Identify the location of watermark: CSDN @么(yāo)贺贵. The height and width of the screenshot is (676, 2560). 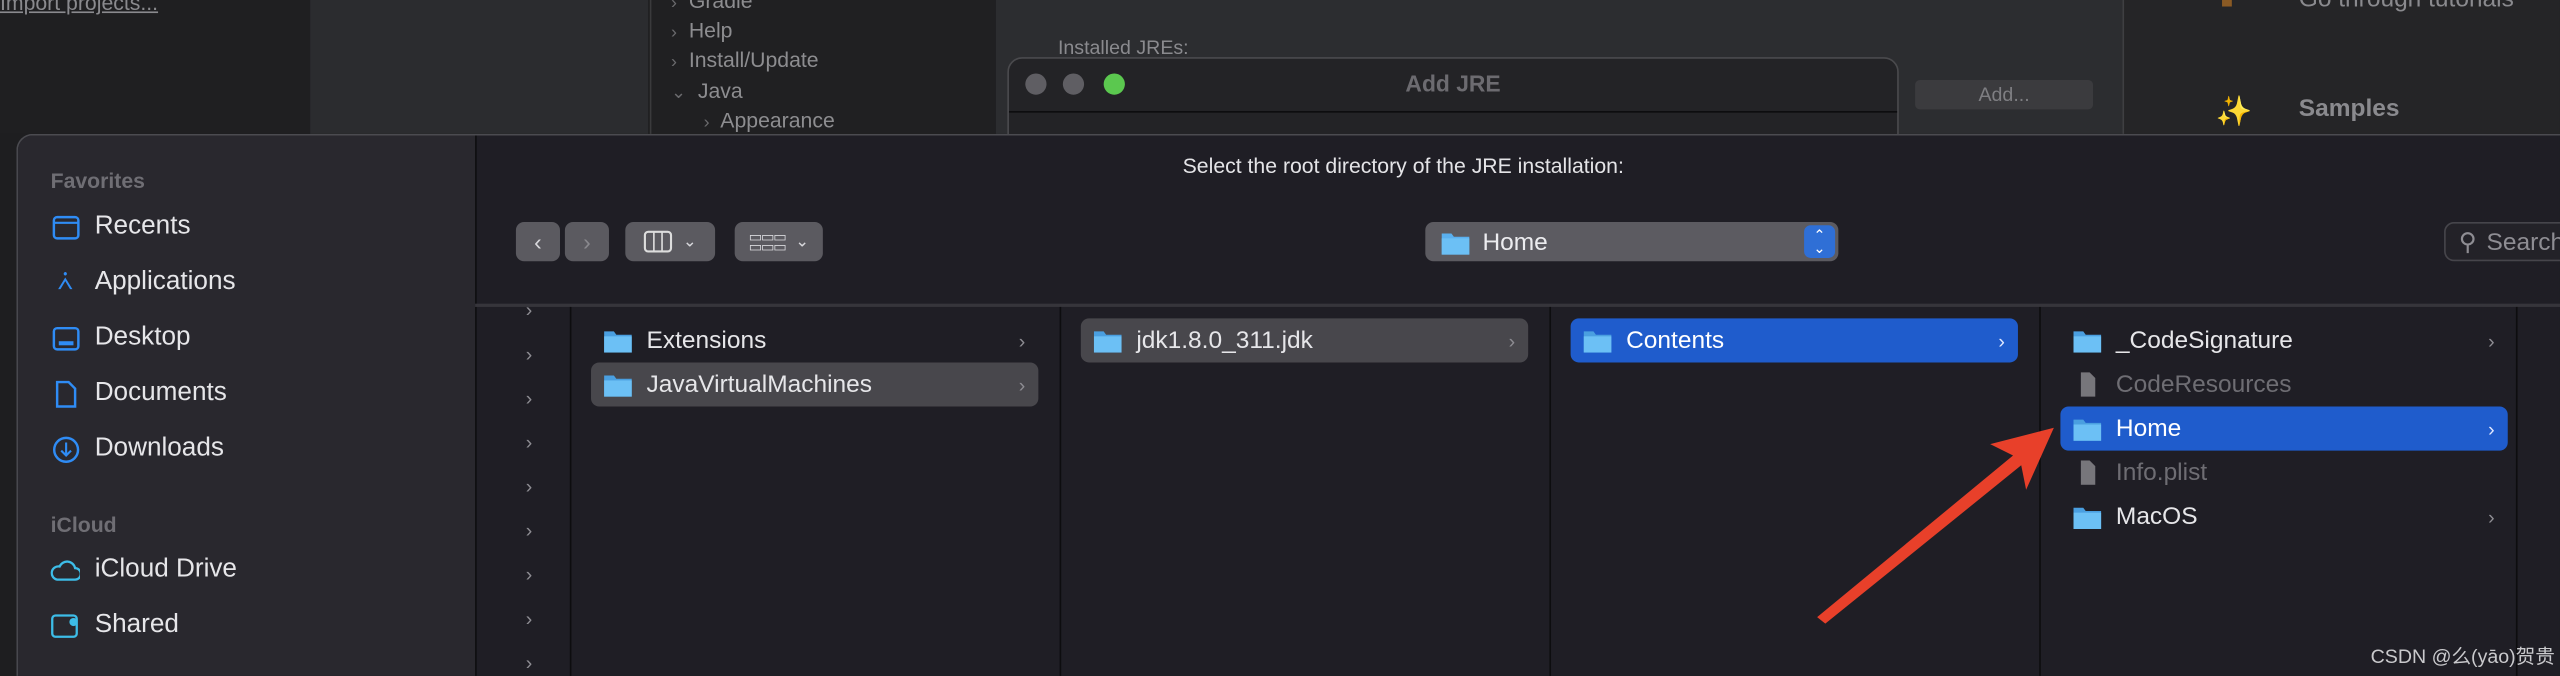
(2462, 656).